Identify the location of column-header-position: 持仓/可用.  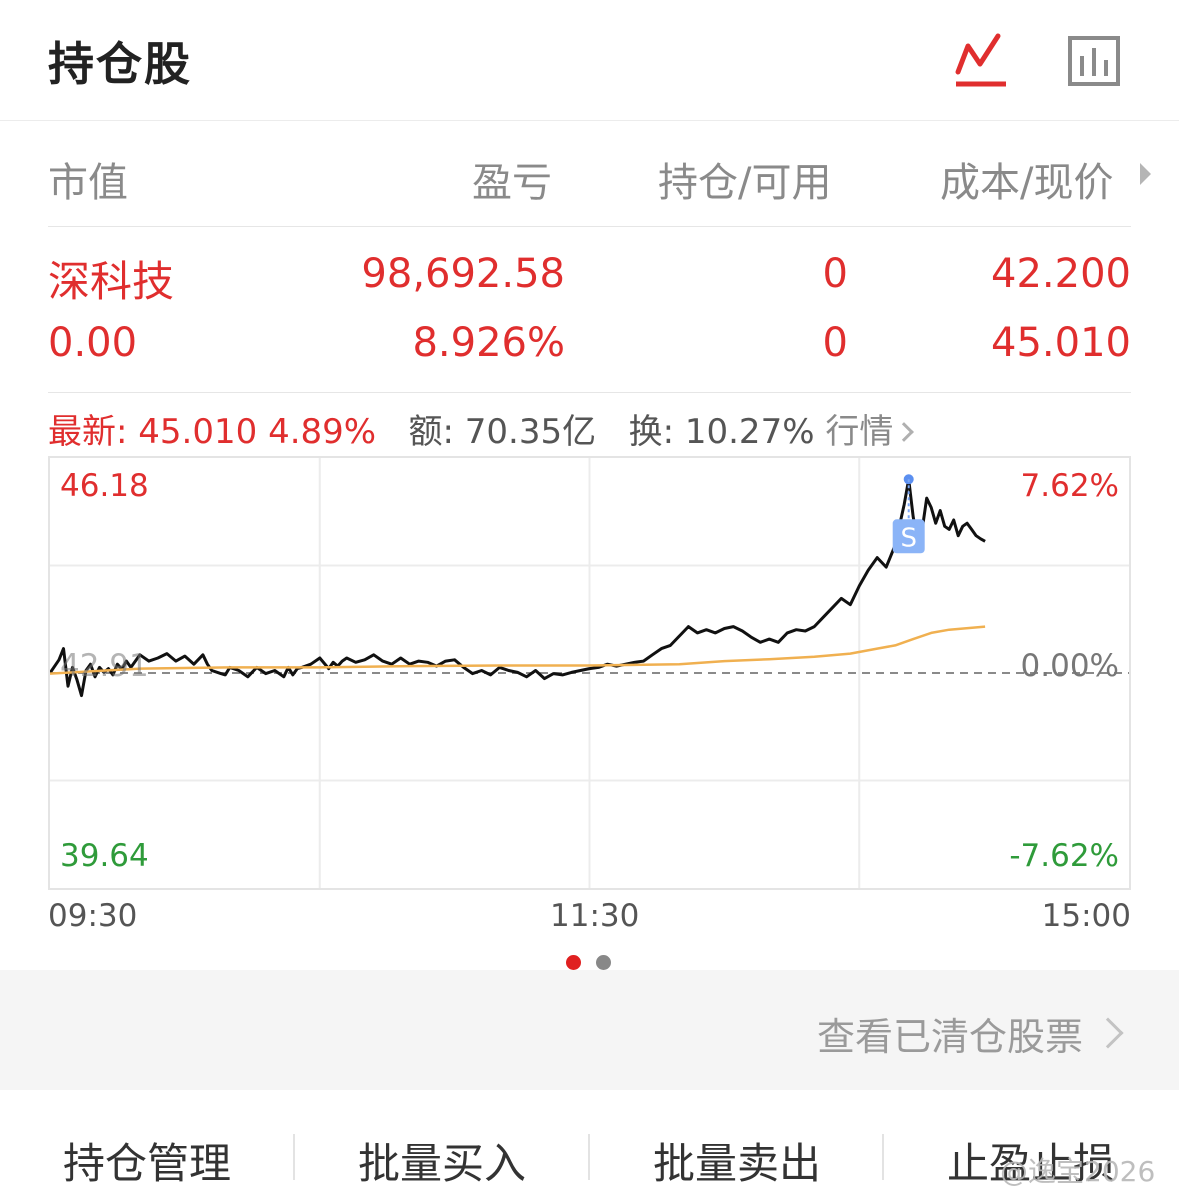
(745, 183).